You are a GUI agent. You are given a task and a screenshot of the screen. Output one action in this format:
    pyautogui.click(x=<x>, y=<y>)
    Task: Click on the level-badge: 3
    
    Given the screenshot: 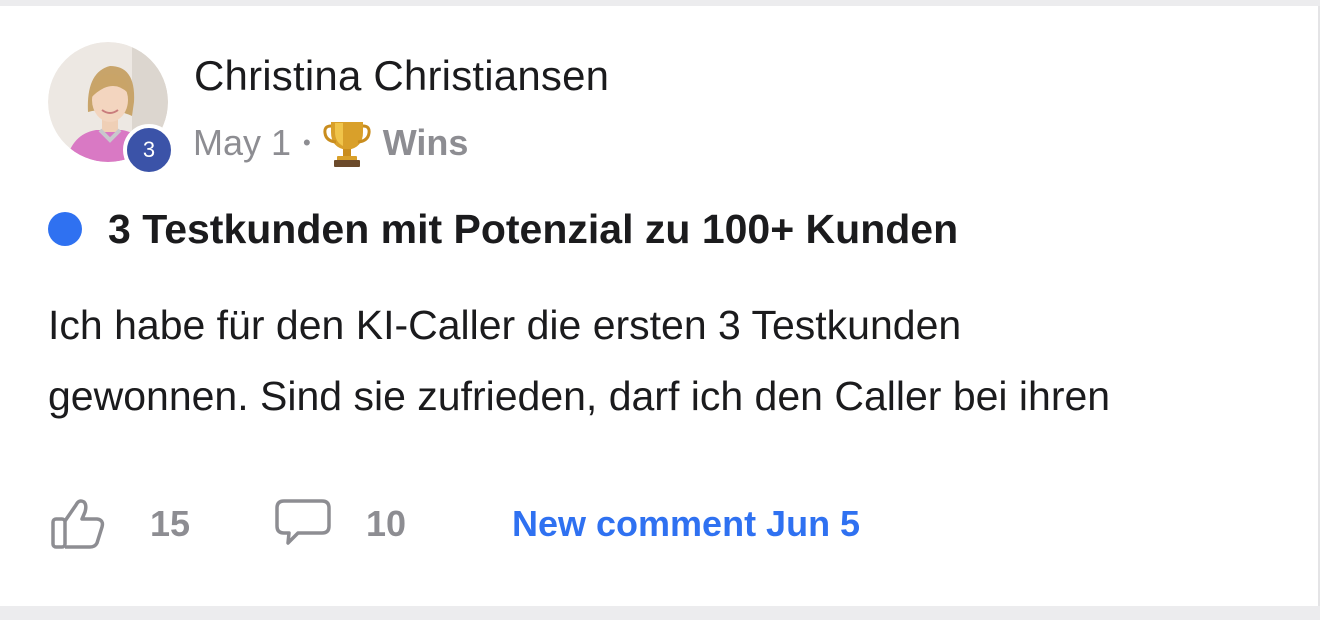 What is the action you would take?
    pyautogui.click(x=149, y=150)
    